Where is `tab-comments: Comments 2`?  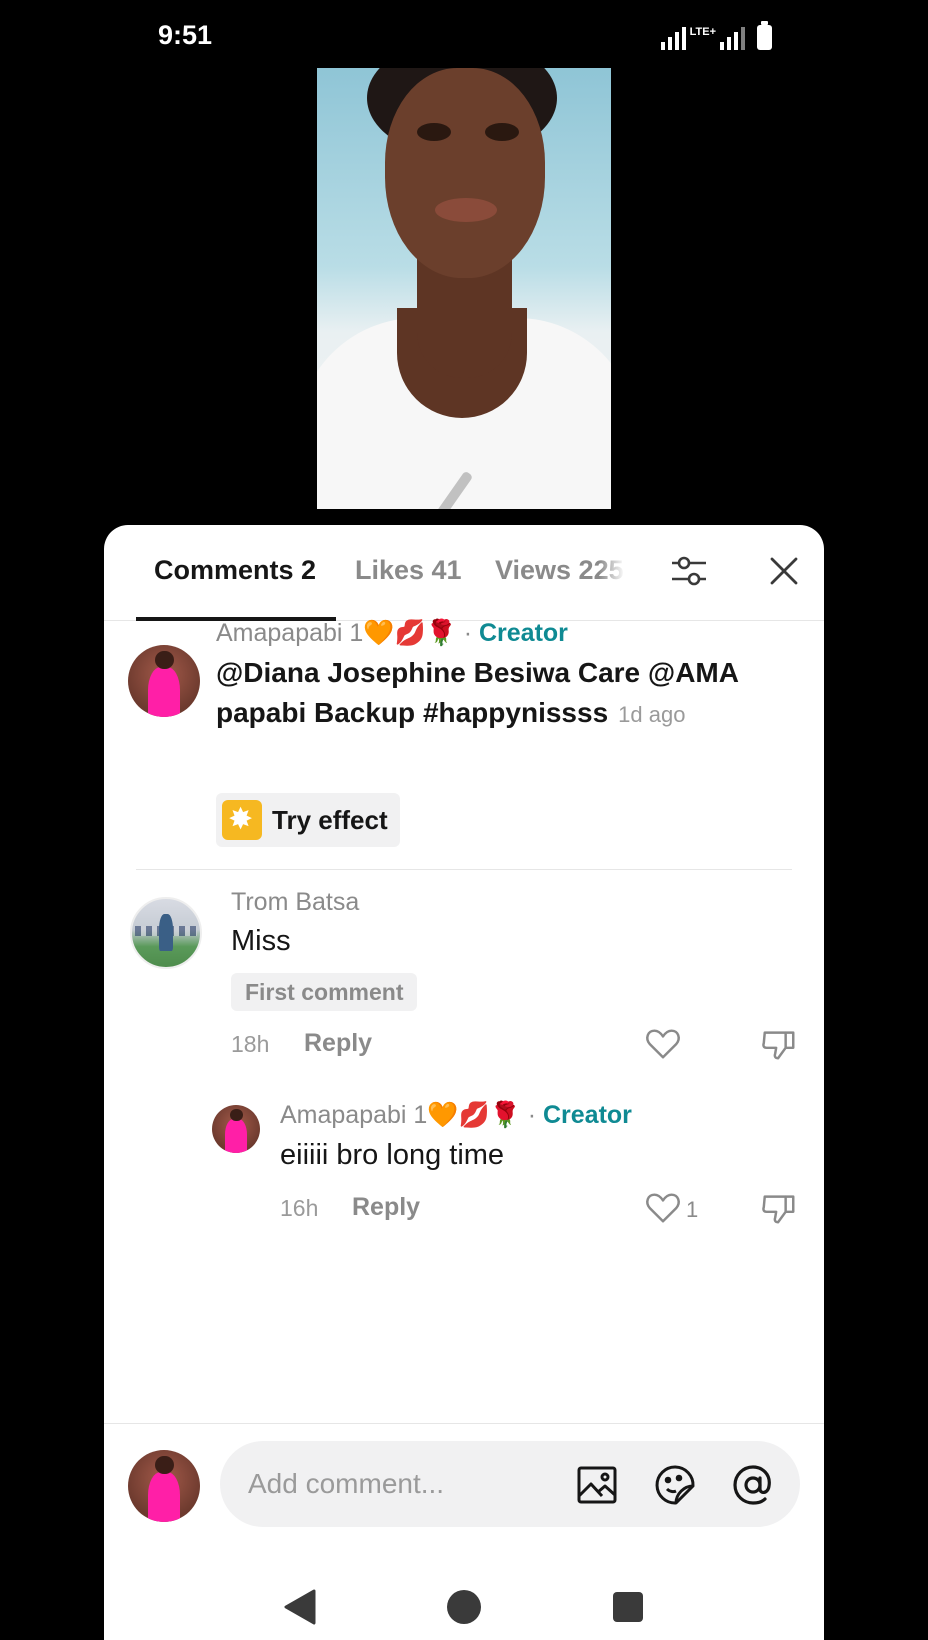
tab-comments: Comments 2 is located at coordinates (235, 570).